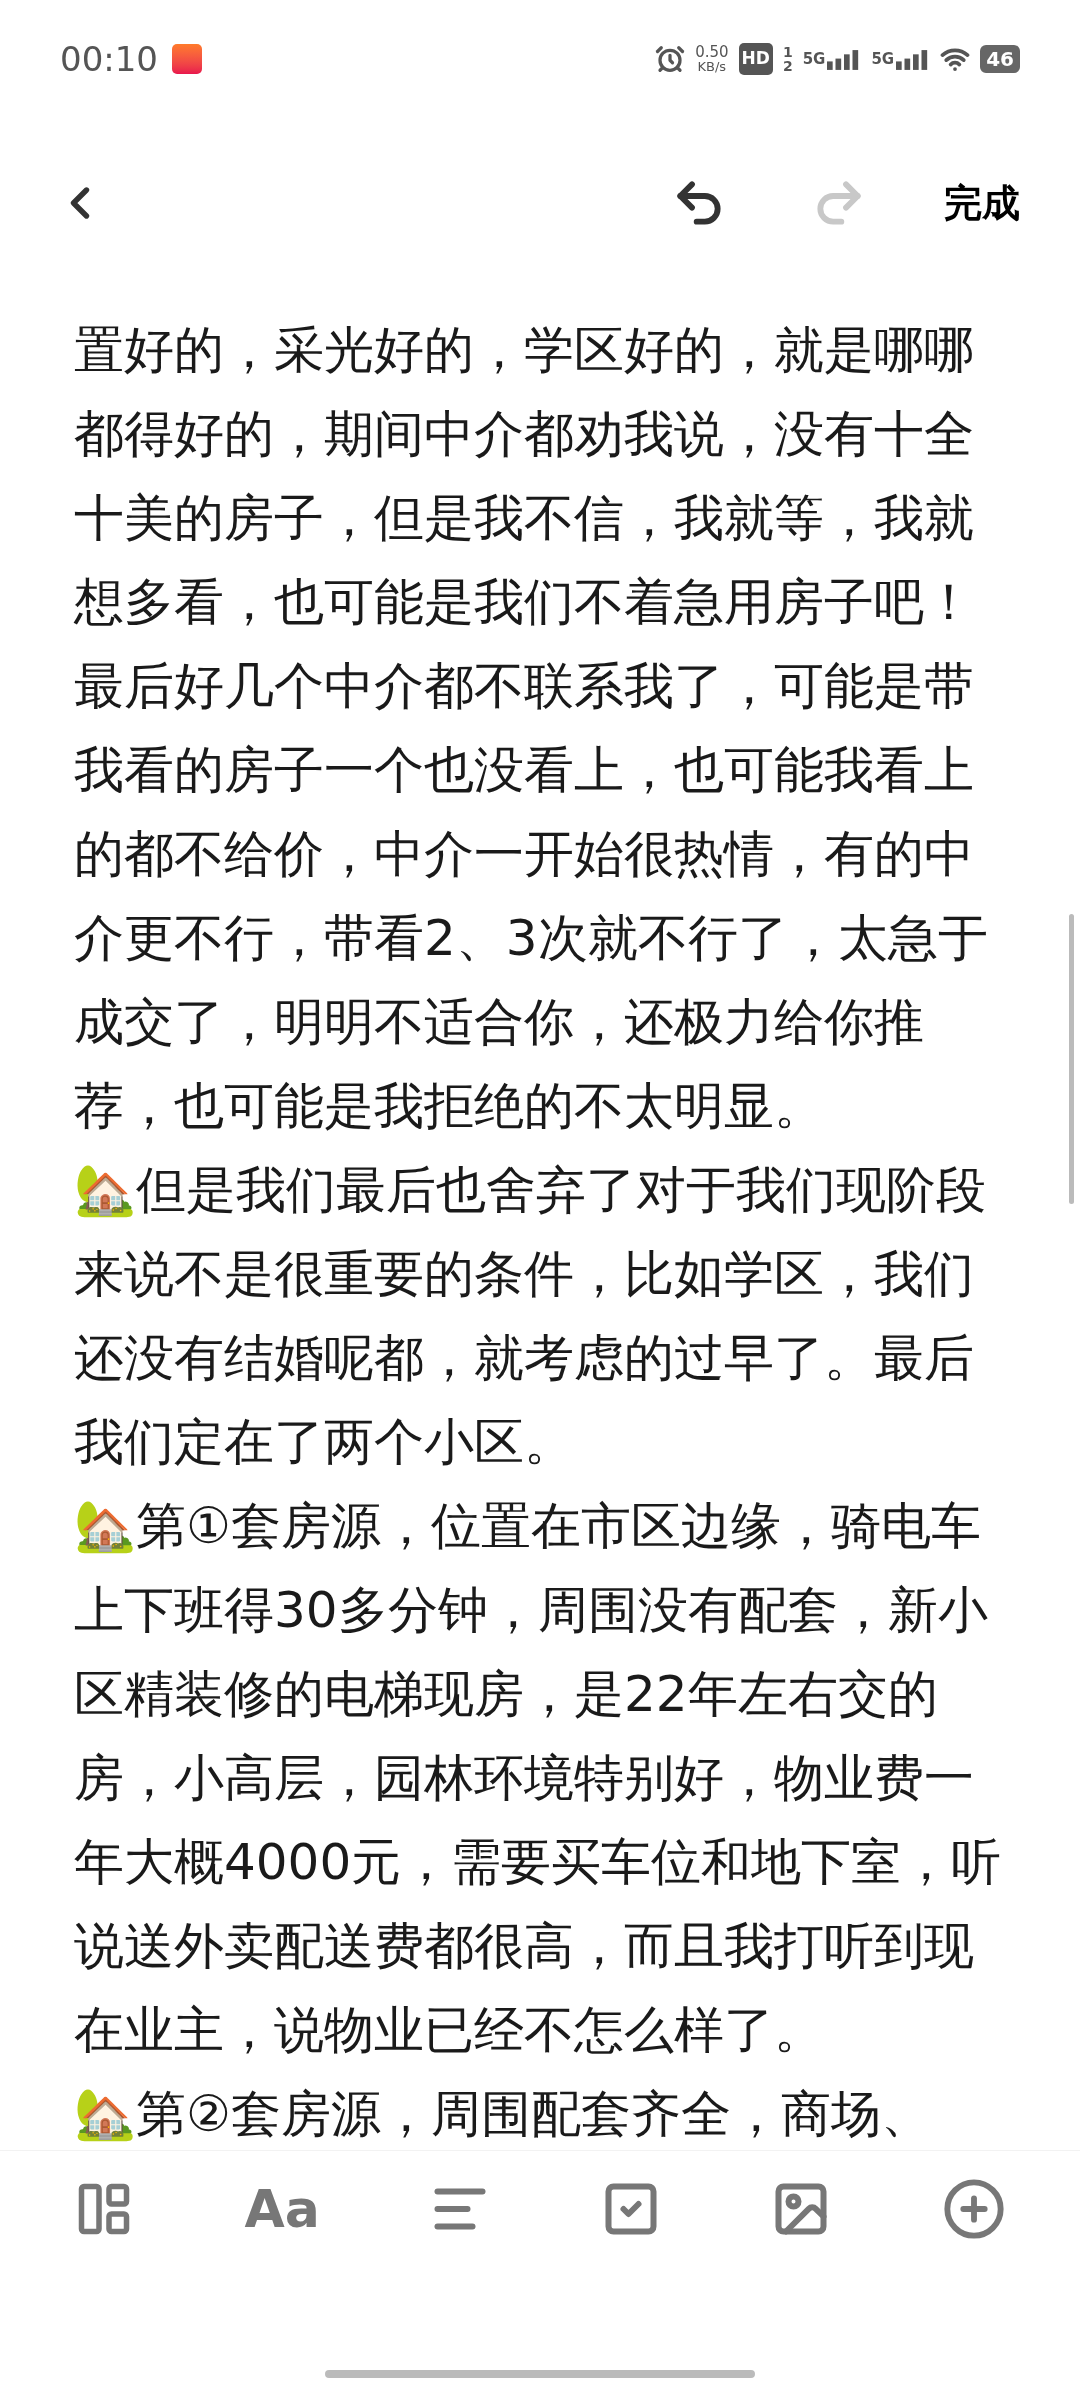 This screenshot has width=1080, height=2388. Describe the element at coordinates (109, 59) in the screenshot. I see `clock-time: 00:10` at that location.